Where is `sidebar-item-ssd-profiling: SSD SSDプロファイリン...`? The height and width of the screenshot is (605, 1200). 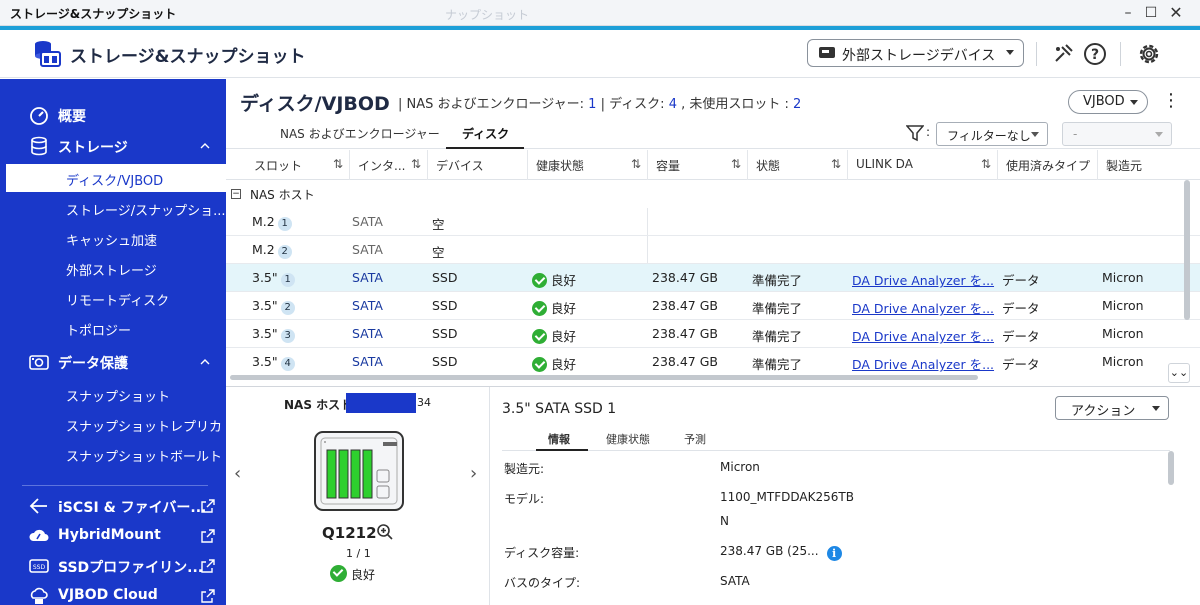
sidebar-item-ssd-profiling: SSD SSDプロファイリン... is located at coordinates (113, 566).